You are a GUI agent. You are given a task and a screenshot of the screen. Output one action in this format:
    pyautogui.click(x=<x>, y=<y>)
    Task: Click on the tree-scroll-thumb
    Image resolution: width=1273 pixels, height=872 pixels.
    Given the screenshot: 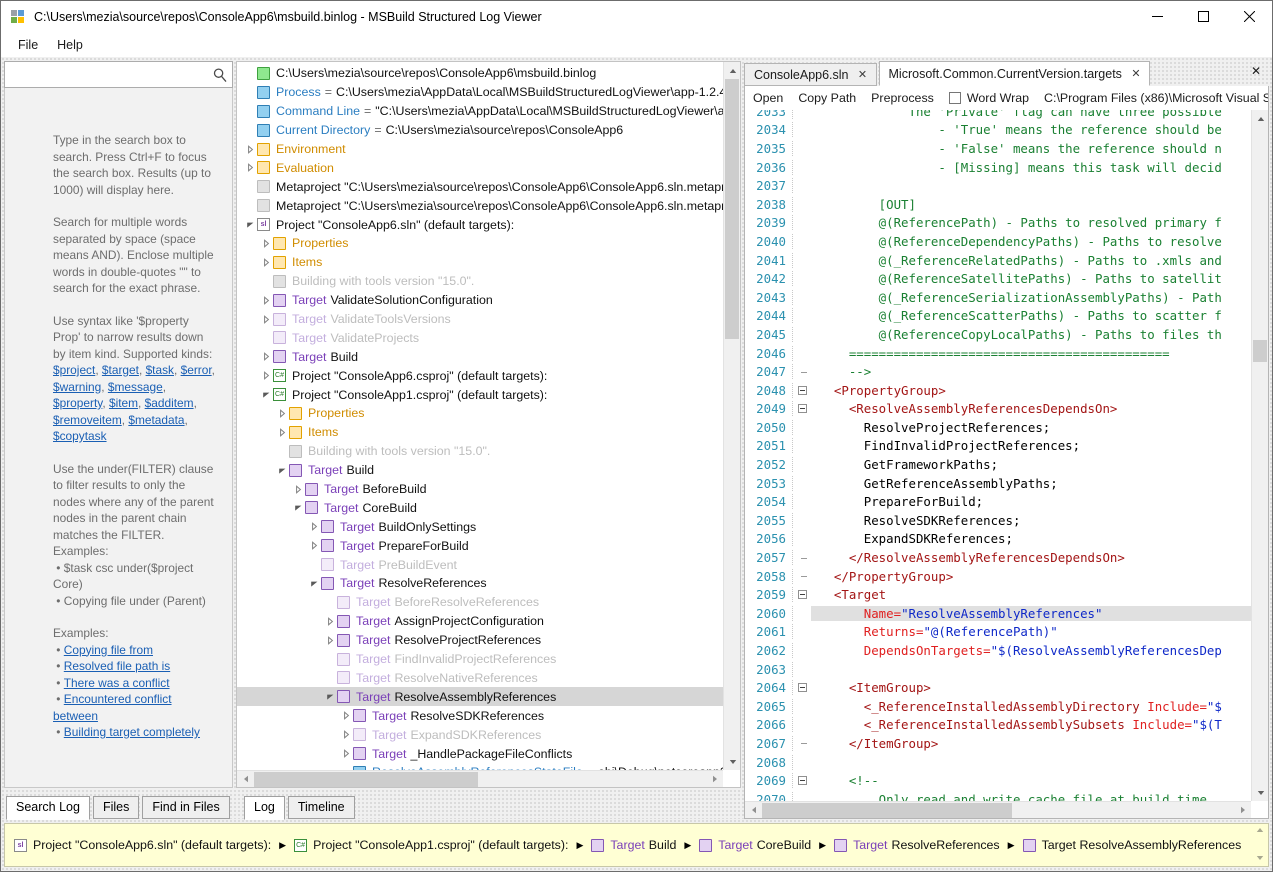 What is the action you would take?
    pyautogui.click(x=732, y=209)
    